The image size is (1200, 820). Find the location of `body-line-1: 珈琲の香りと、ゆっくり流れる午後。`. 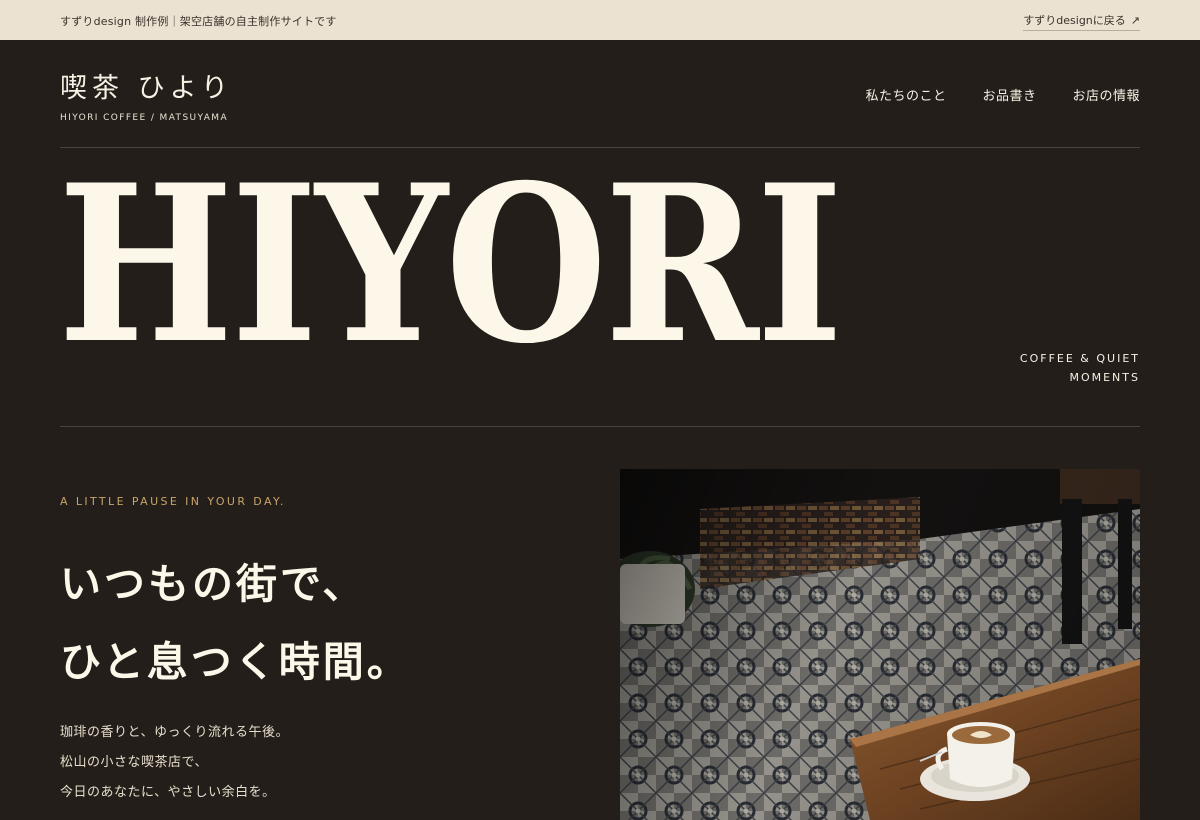

body-line-1: 珈琲の香りと、ゆっくり流れる午後。 is located at coordinates (174, 732).